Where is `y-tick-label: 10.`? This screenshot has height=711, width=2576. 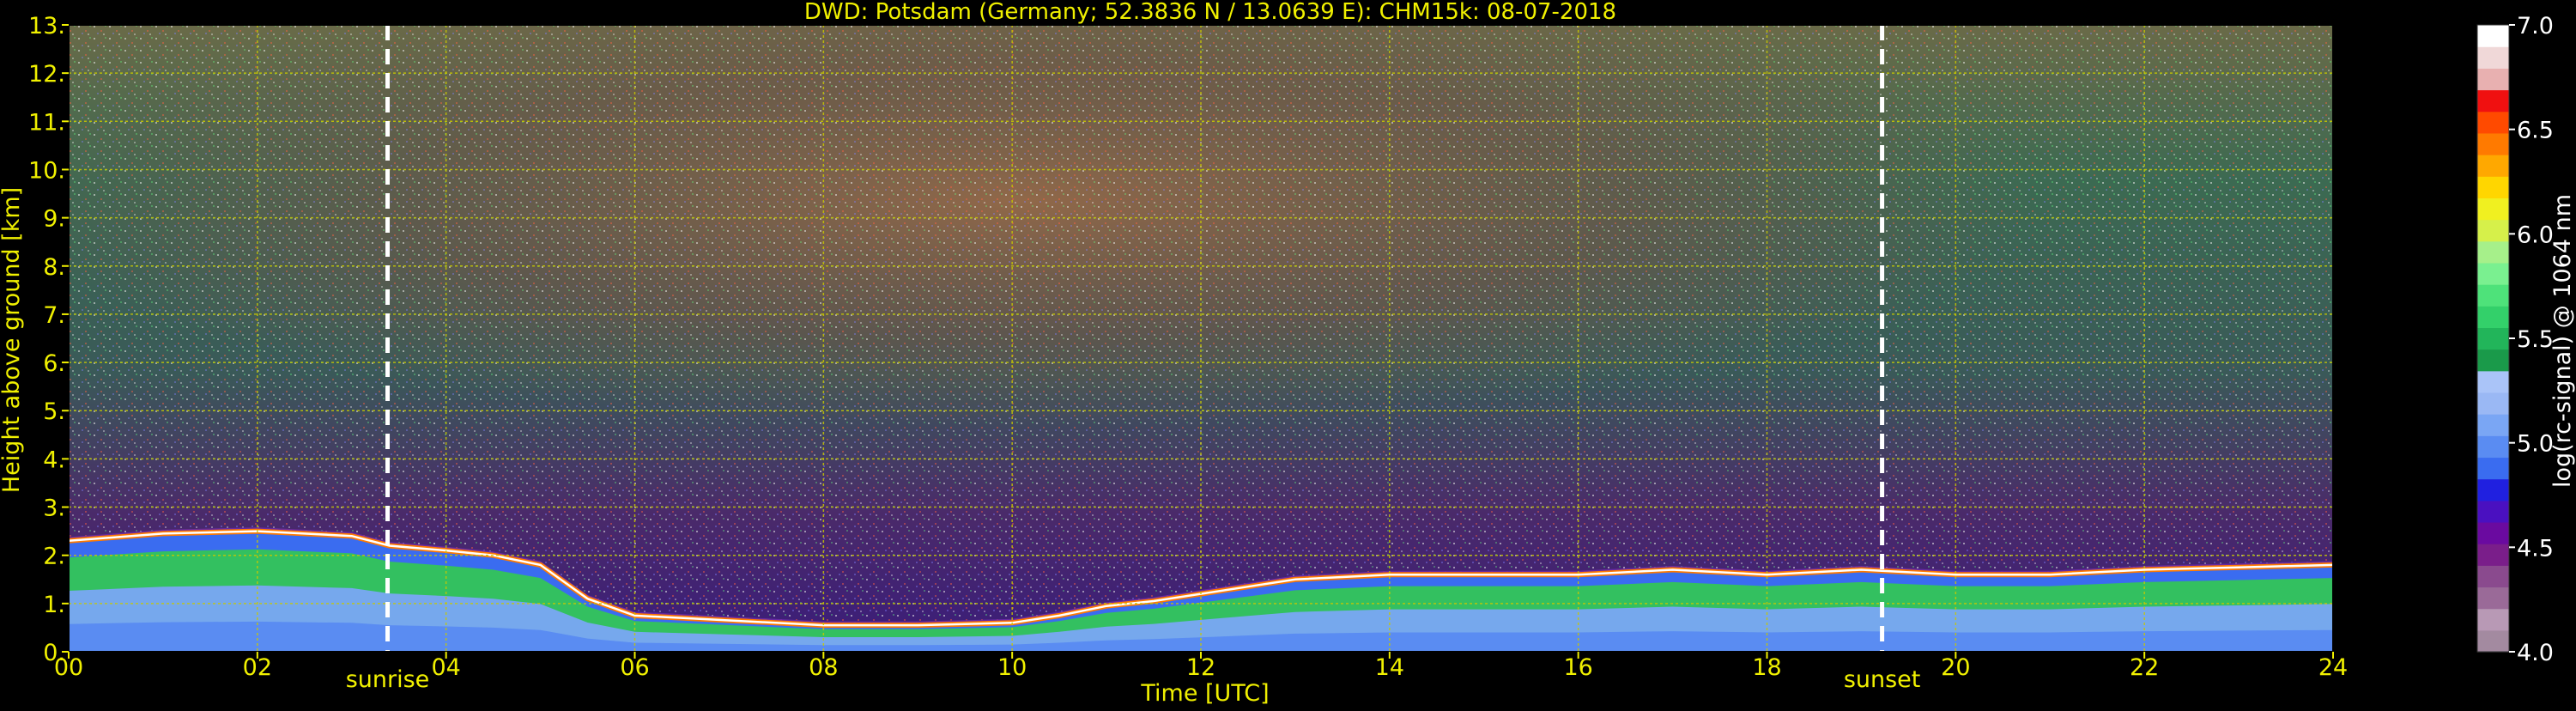
y-tick-label: 10. is located at coordinates (46, 171).